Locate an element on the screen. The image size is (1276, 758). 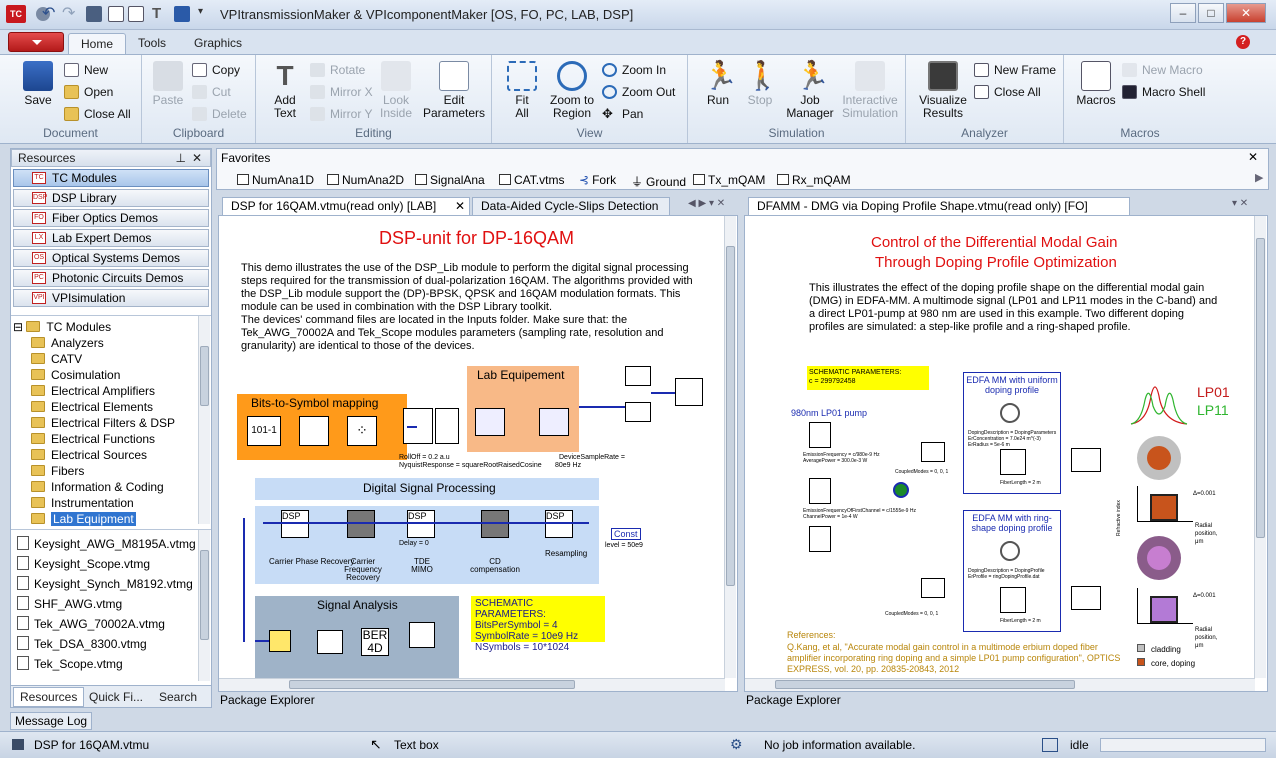
close-all-docs-button: Close All is located at coordinates (97, 114).